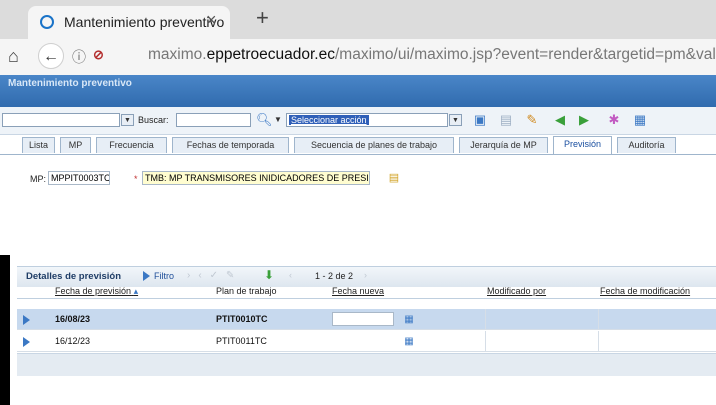 The width and height of the screenshot is (716, 405). I want to click on search-label: Buscar:, so click(153, 120).